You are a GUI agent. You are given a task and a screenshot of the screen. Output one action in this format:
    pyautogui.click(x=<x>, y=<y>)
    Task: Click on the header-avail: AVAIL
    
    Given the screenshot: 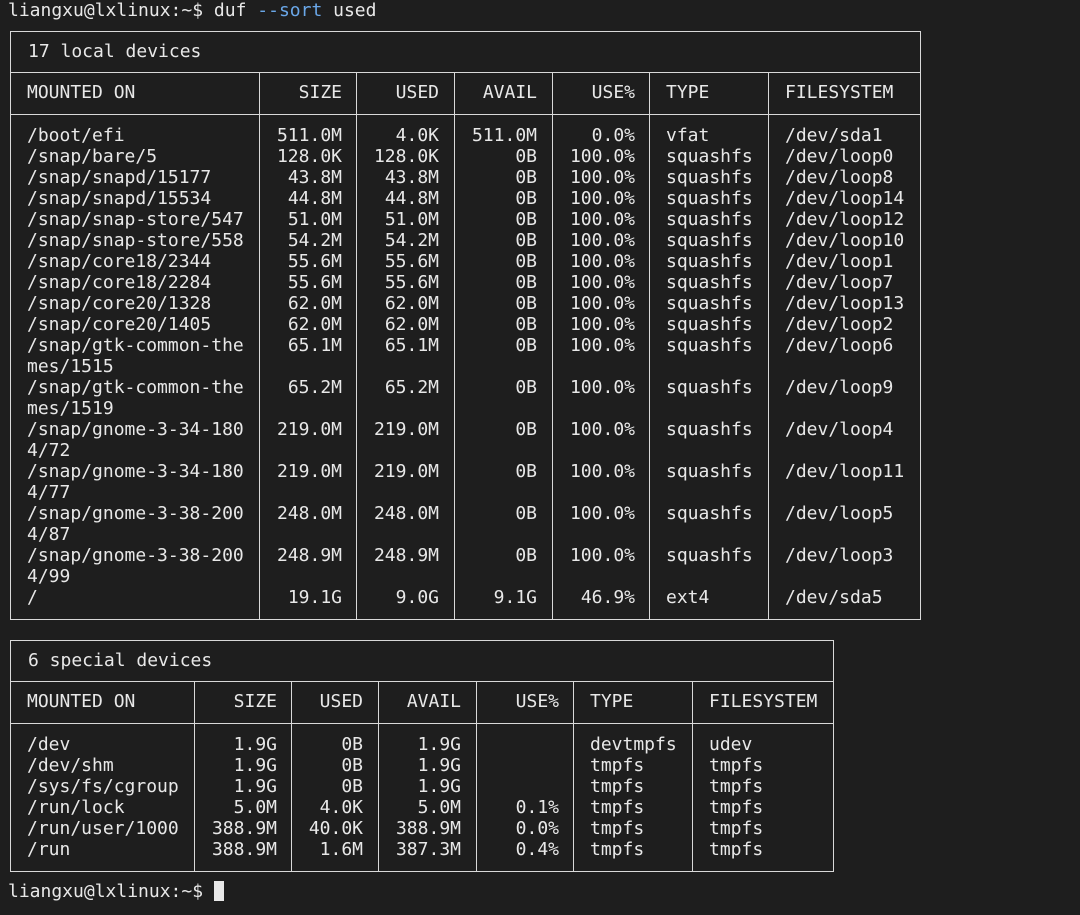 What is the action you would take?
    pyautogui.click(x=428, y=702)
    